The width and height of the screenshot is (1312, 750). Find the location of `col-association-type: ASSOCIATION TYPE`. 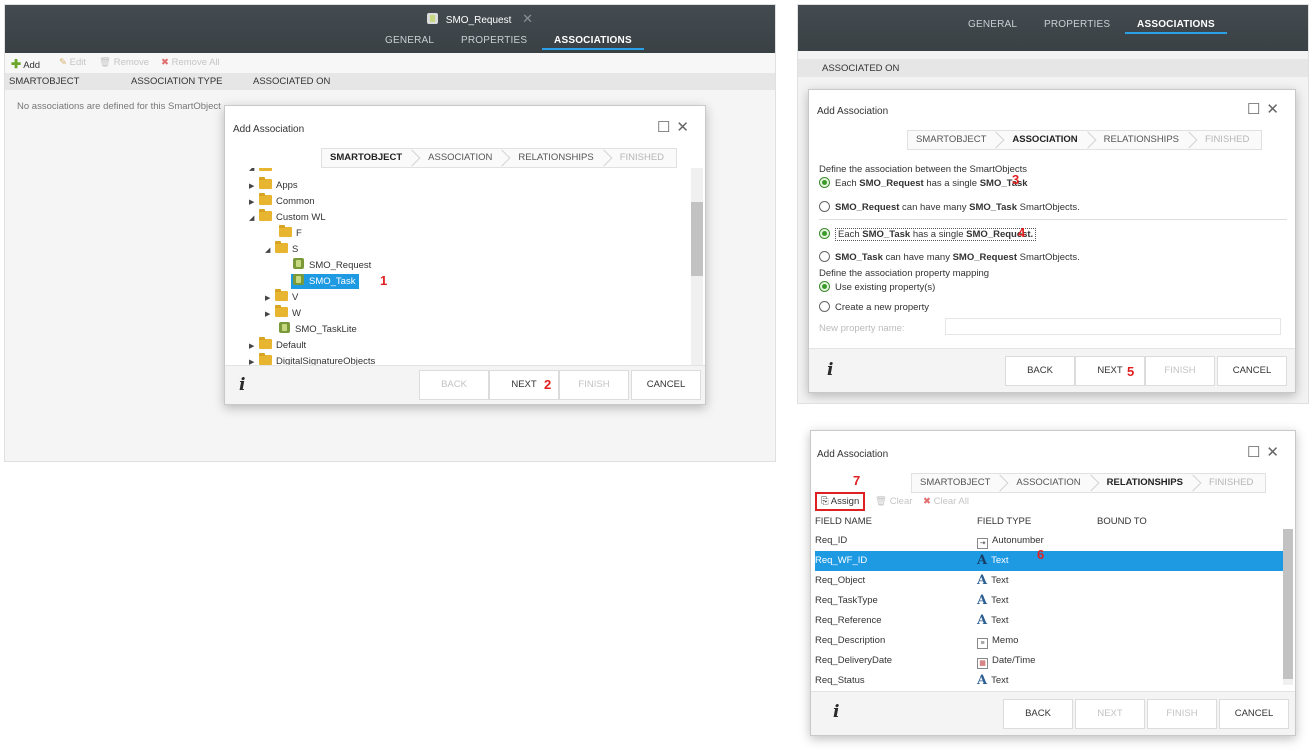

col-association-type: ASSOCIATION TYPE is located at coordinates (177, 81).